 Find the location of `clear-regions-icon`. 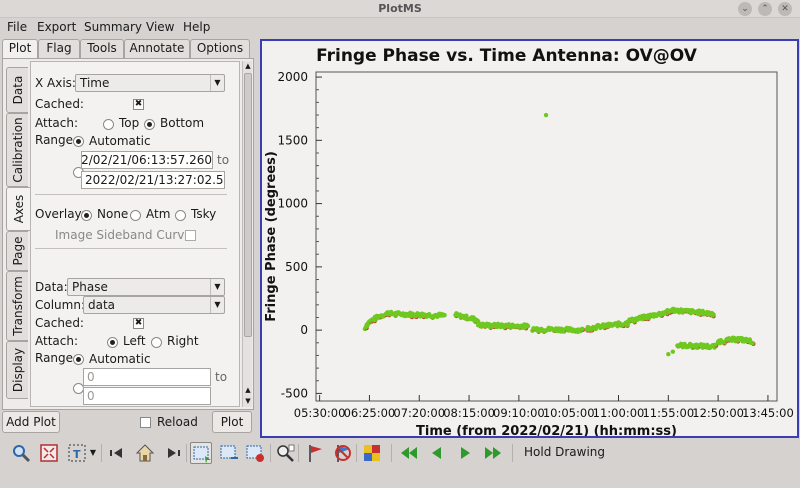

clear-regions-icon is located at coordinates (255, 453).